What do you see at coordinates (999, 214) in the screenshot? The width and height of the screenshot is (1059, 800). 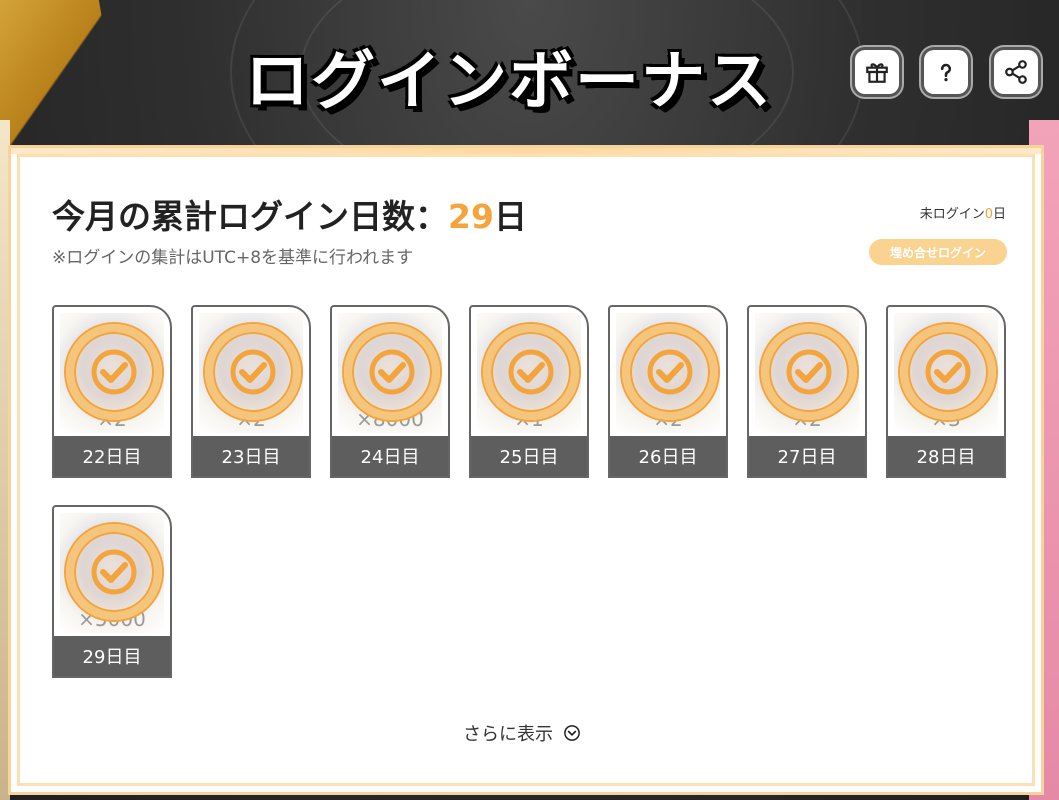 I see `missed-unit: 日` at bounding box center [999, 214].